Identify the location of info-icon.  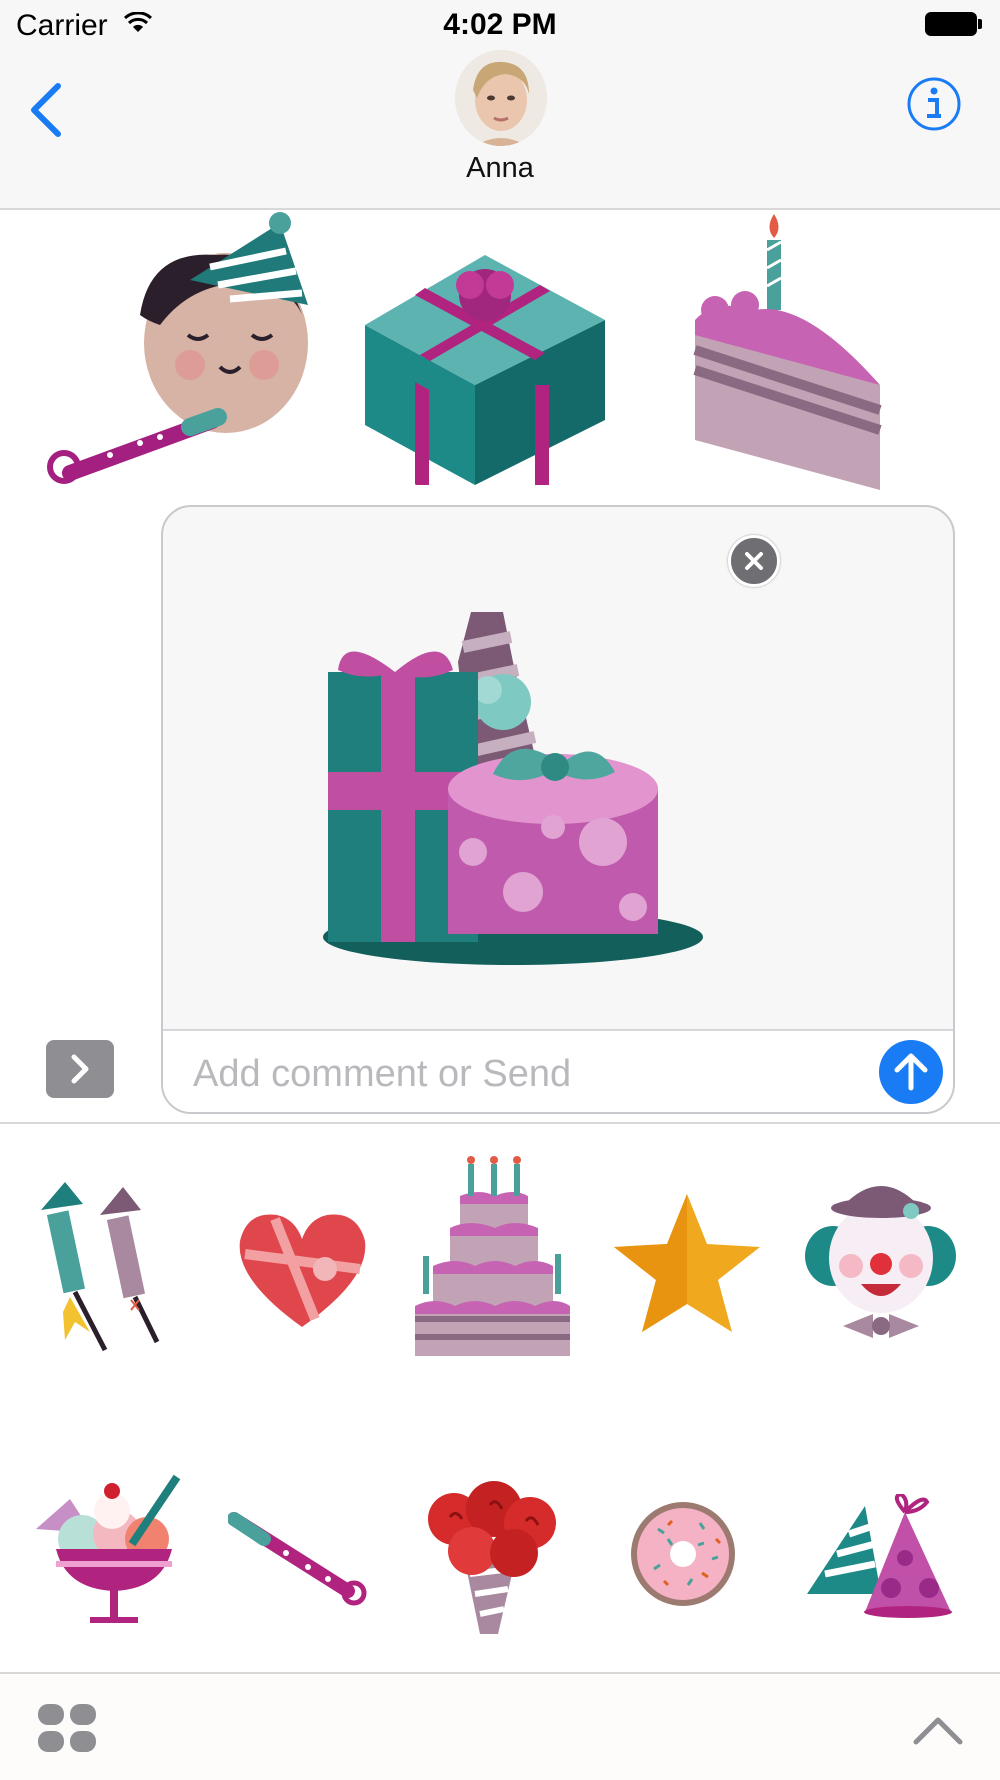
(934, 104).